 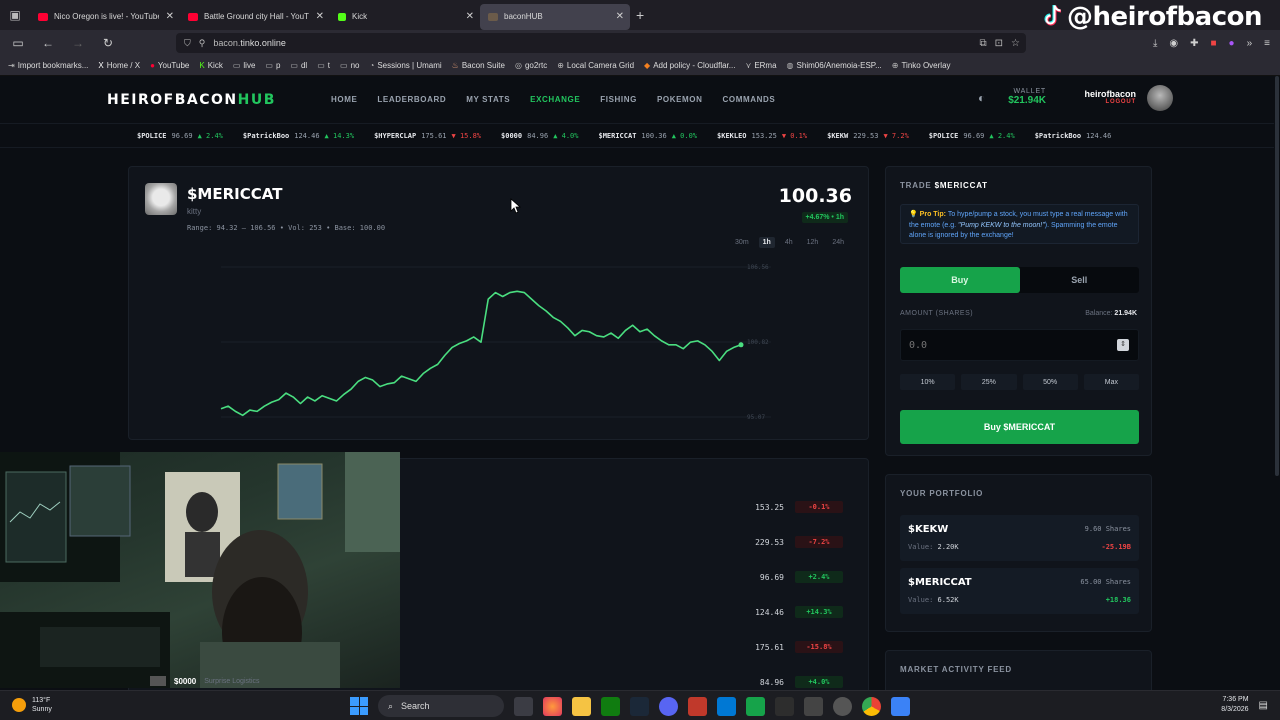 I want to click on browser-tab: Battle Ground city Hall - YouTube ✕, so click(x=255, y=17).